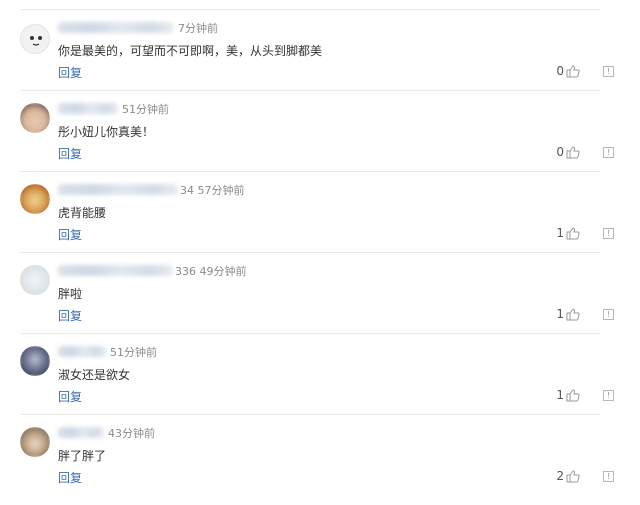  I want to click on comment-text: 胖了胖了, so click(82, 456).